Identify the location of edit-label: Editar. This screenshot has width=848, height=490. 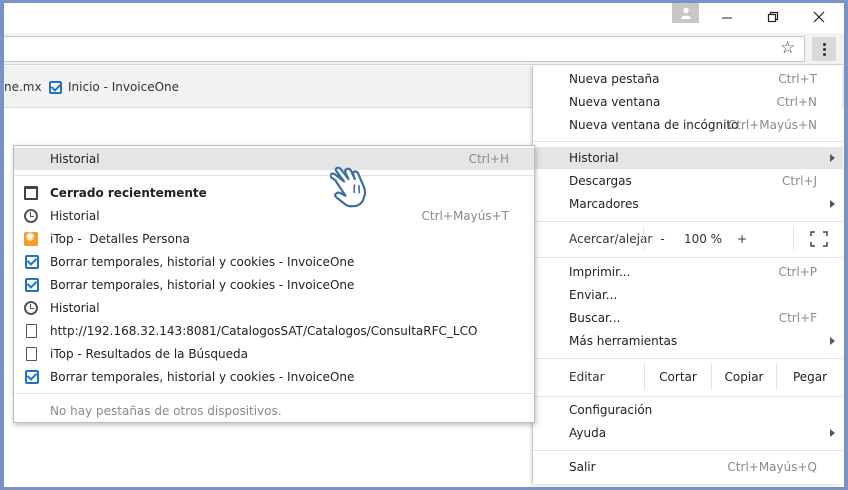
(587, 377).